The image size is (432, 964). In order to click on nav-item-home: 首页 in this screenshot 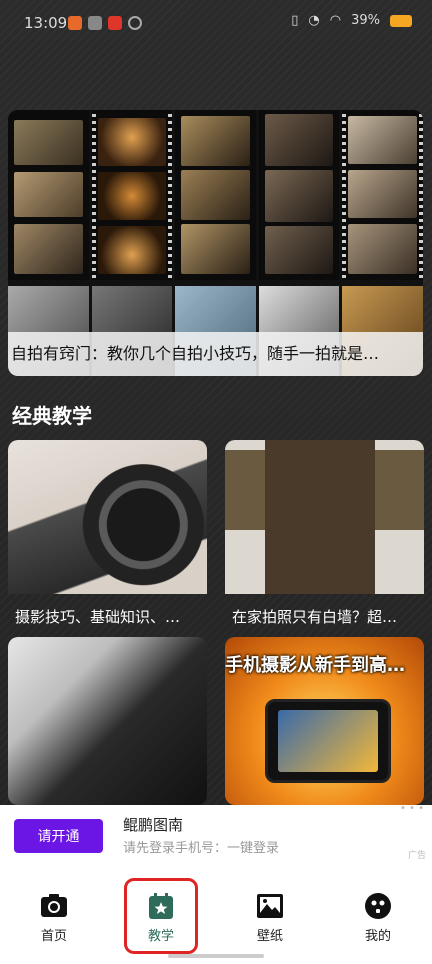, I will do `click(54, 917)`.